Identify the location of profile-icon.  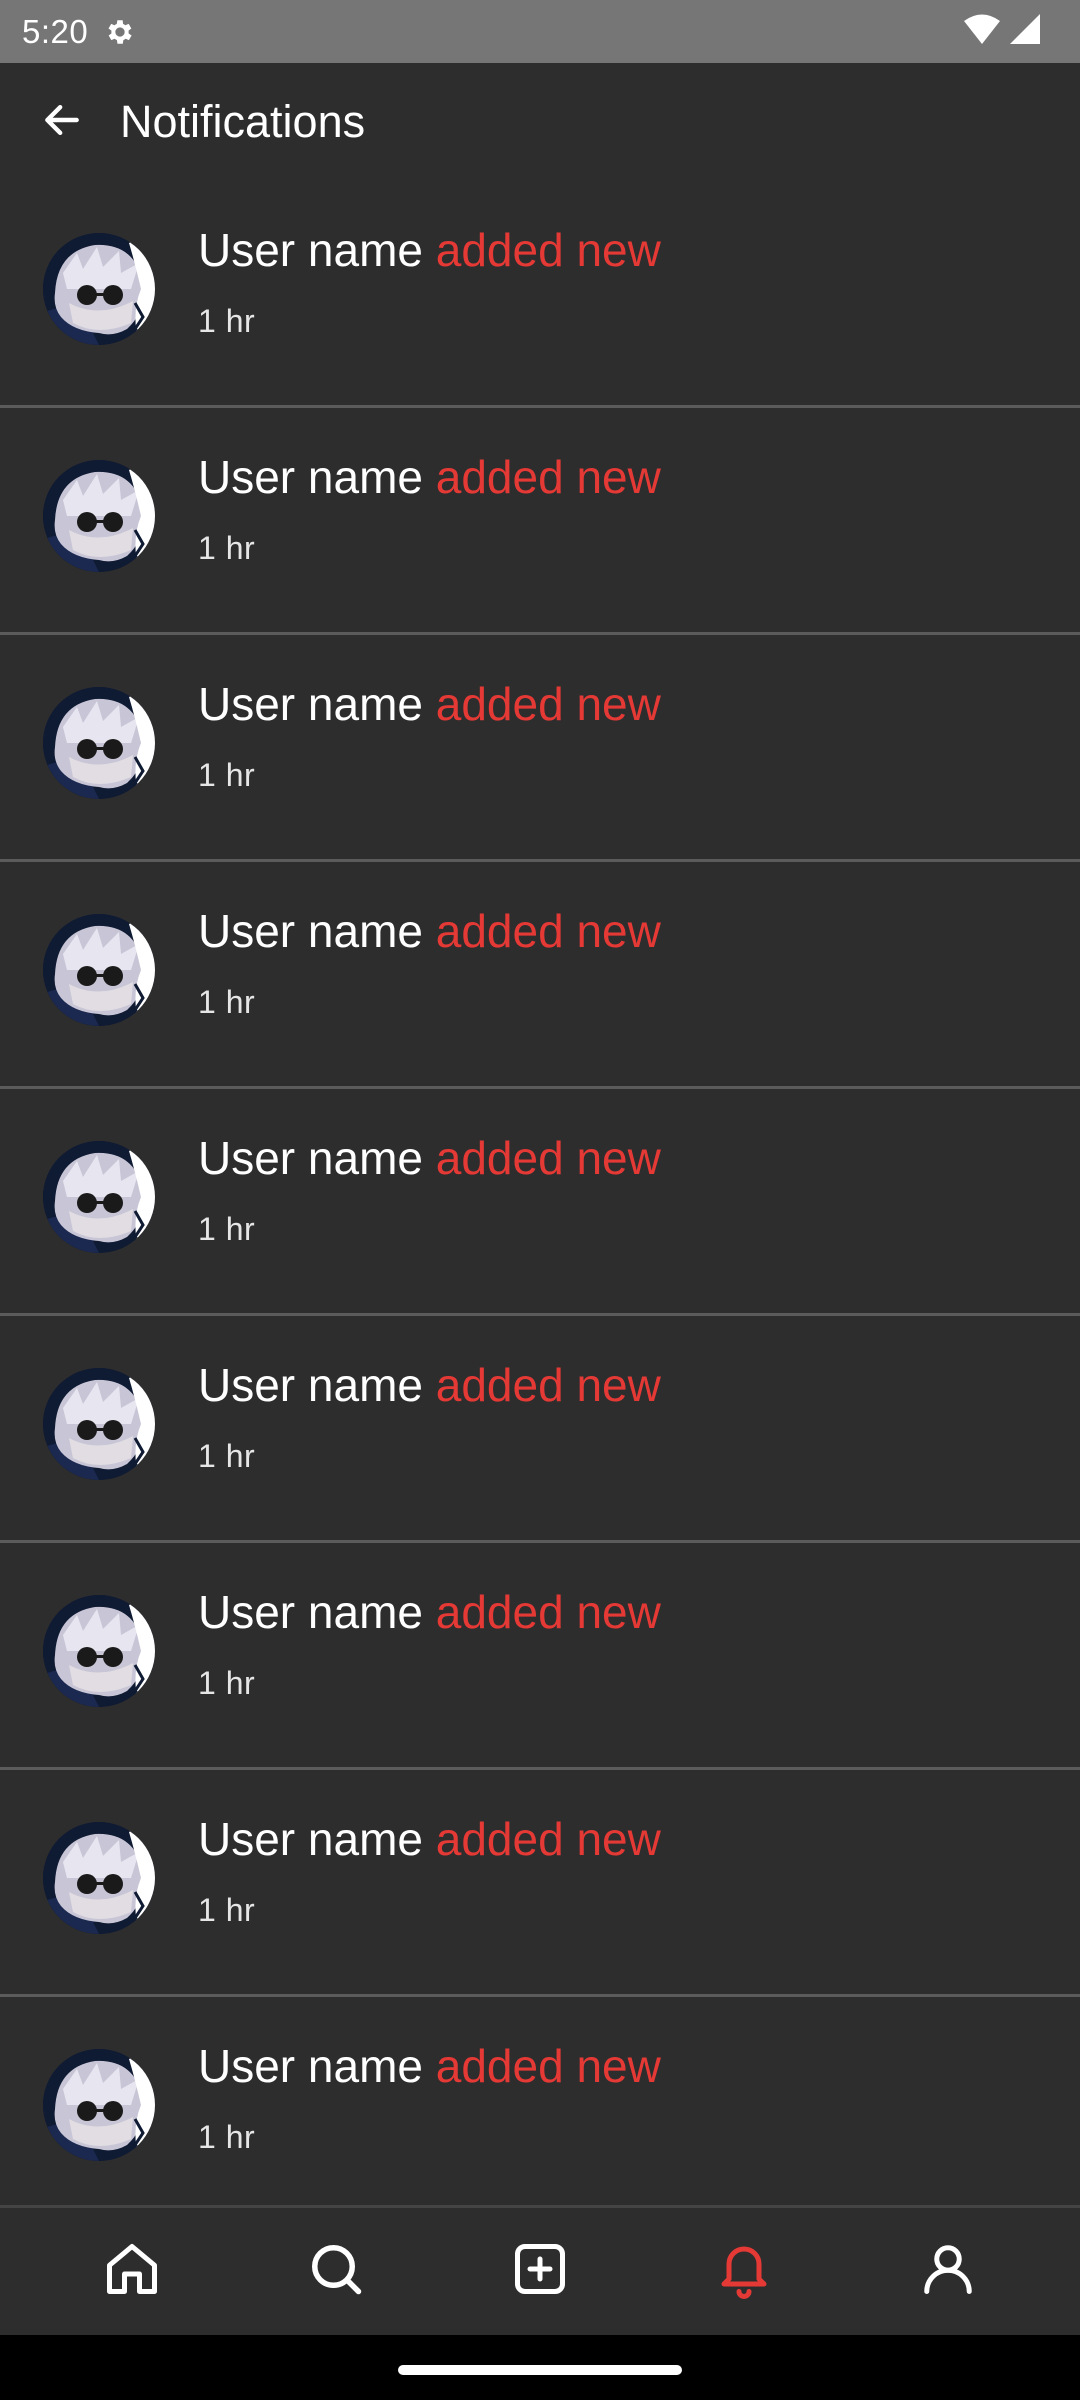
(948, 2271).